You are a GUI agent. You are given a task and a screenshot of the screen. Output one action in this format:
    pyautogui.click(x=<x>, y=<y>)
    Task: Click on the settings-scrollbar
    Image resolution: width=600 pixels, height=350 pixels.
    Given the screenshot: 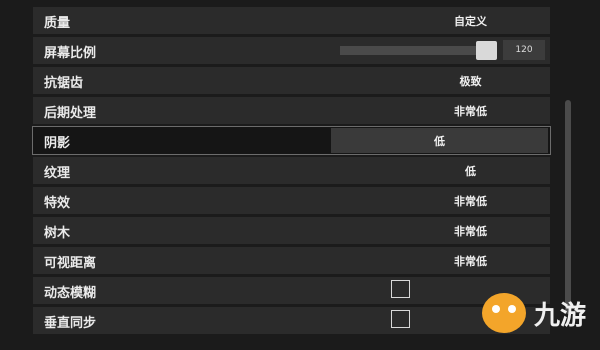 What is the action you would take?
    pyautogui.click(x=568, y=207)
    